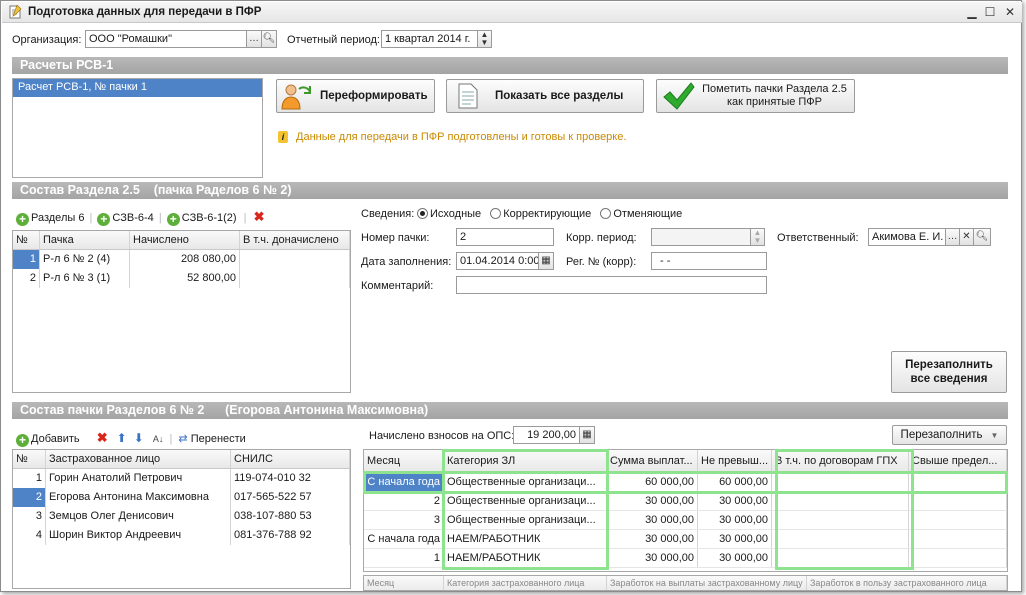  What do you see at coordinates (429, 39) in the screenshot?
I see `period-field: 1 квартал 2014 г.` at bounding box center [429, 39].